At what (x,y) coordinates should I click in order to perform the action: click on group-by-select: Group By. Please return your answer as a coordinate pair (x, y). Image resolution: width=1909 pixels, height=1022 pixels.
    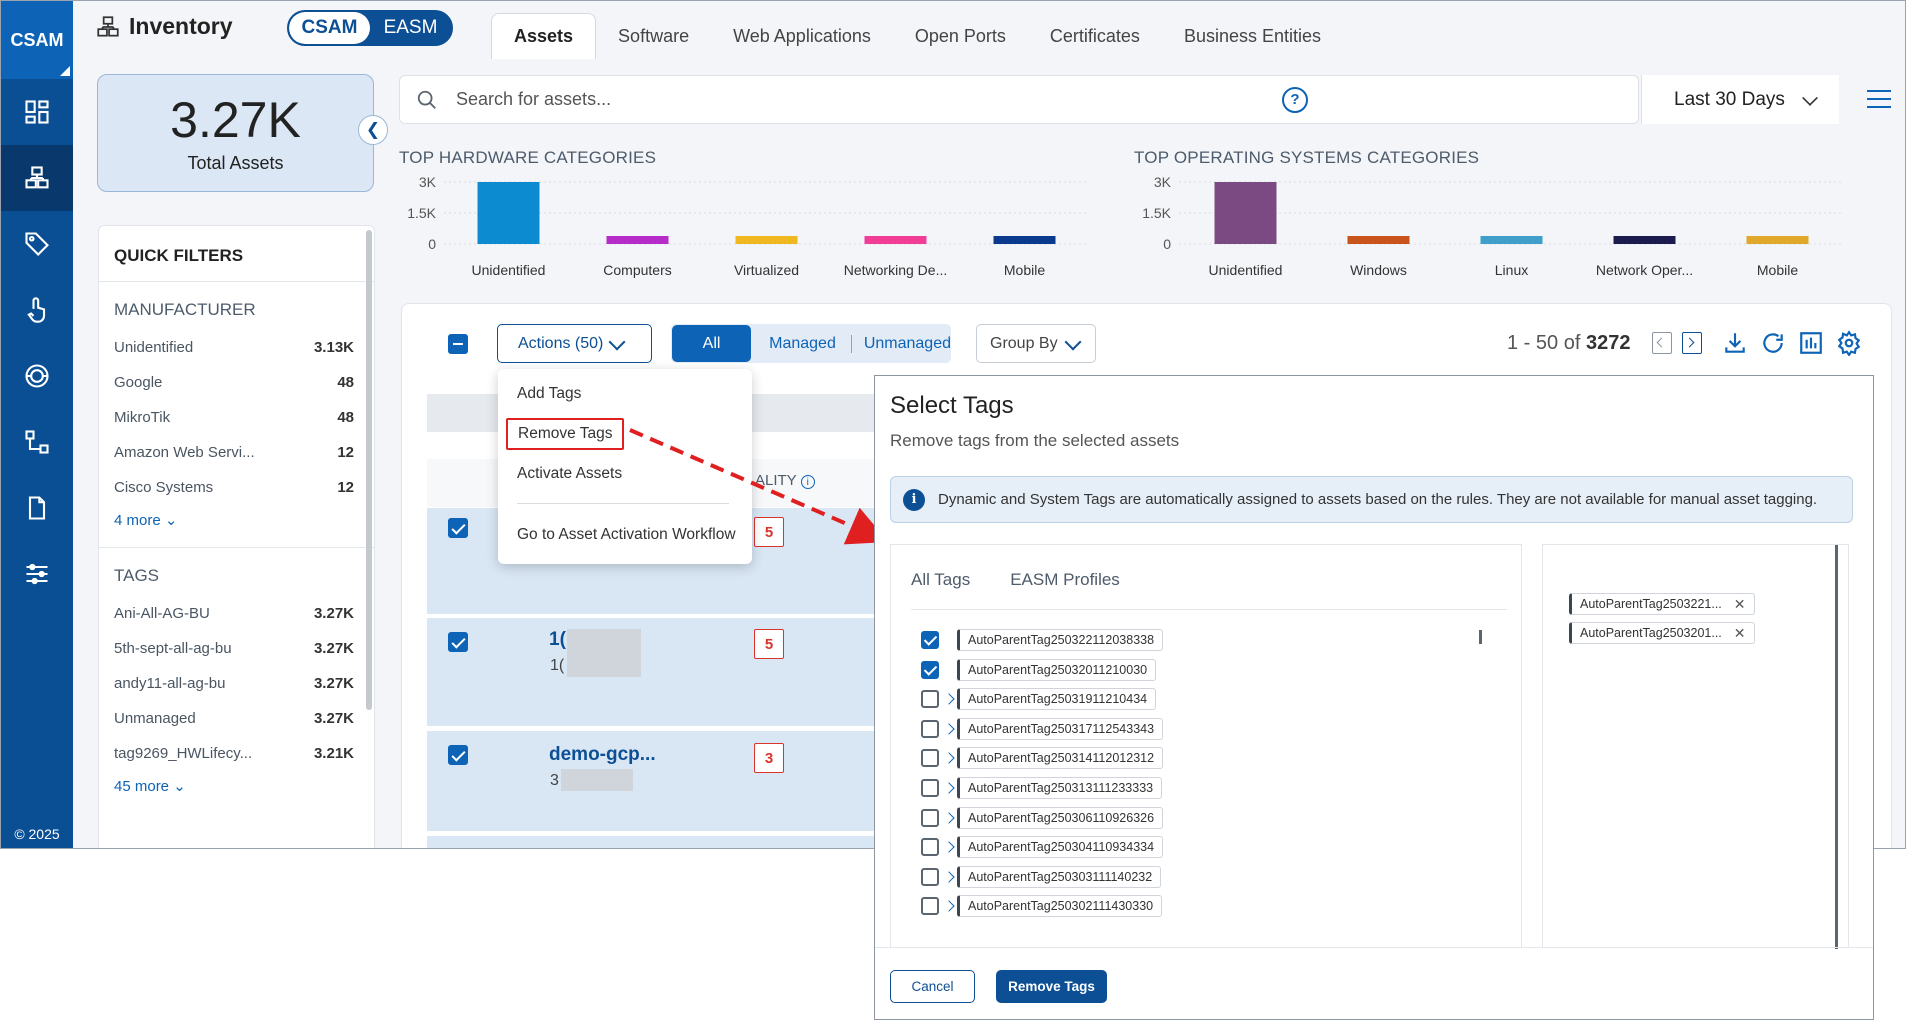
    Looking at the image, I should click on (1036, 343).